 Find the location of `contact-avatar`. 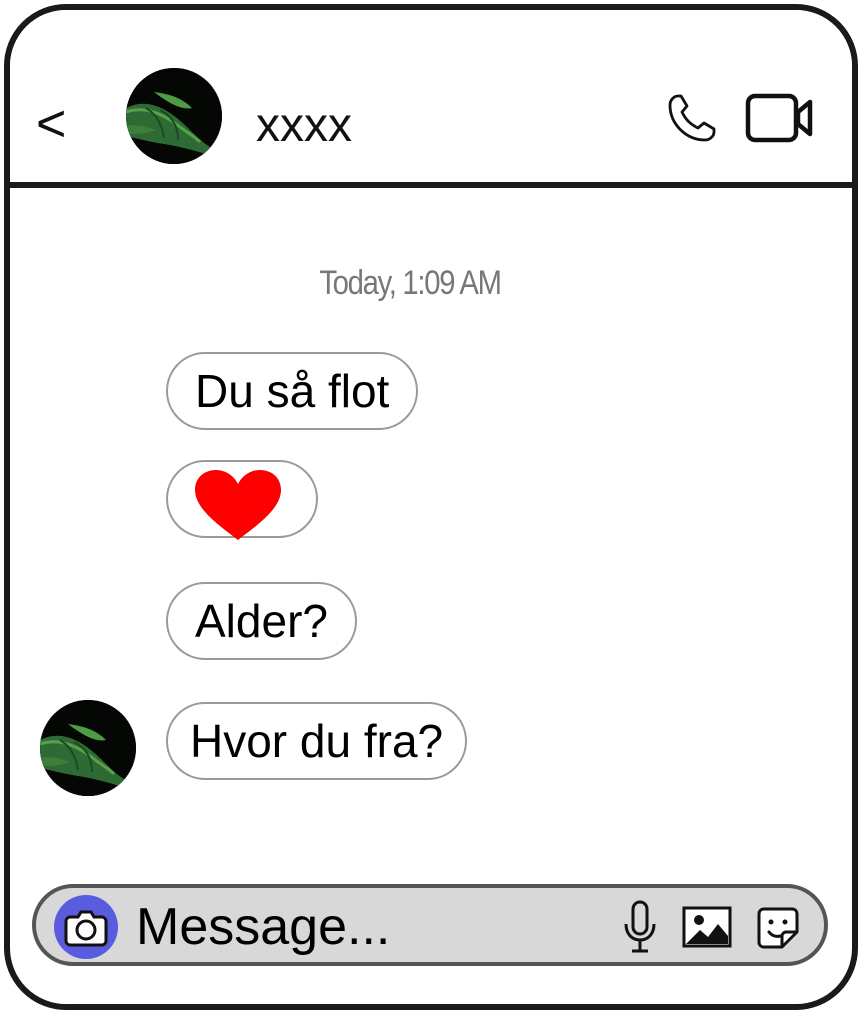

contact-avatar is located at coordinates (174, 116).